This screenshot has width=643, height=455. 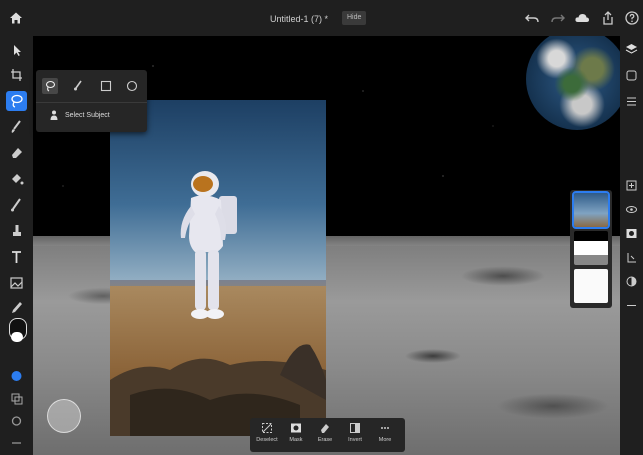 What do you see at coordinates (16, 231) in the screenshot?
I see `clone-stamp-tool-icon` at bounding box center [16, 231].